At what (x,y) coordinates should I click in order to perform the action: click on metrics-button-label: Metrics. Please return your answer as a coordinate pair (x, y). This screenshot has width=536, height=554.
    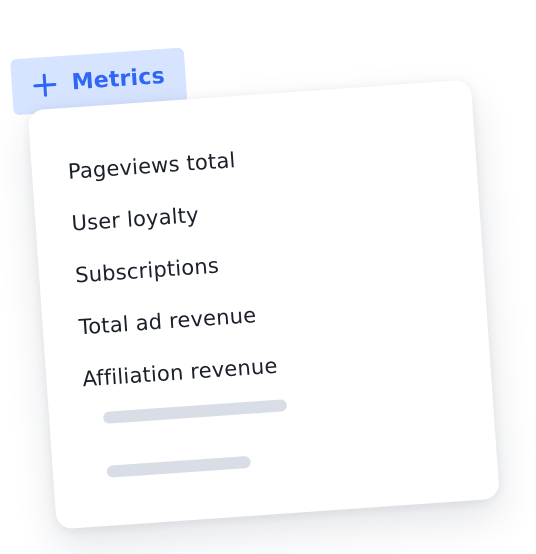
    Looking at the image, I should click on (118, 79).